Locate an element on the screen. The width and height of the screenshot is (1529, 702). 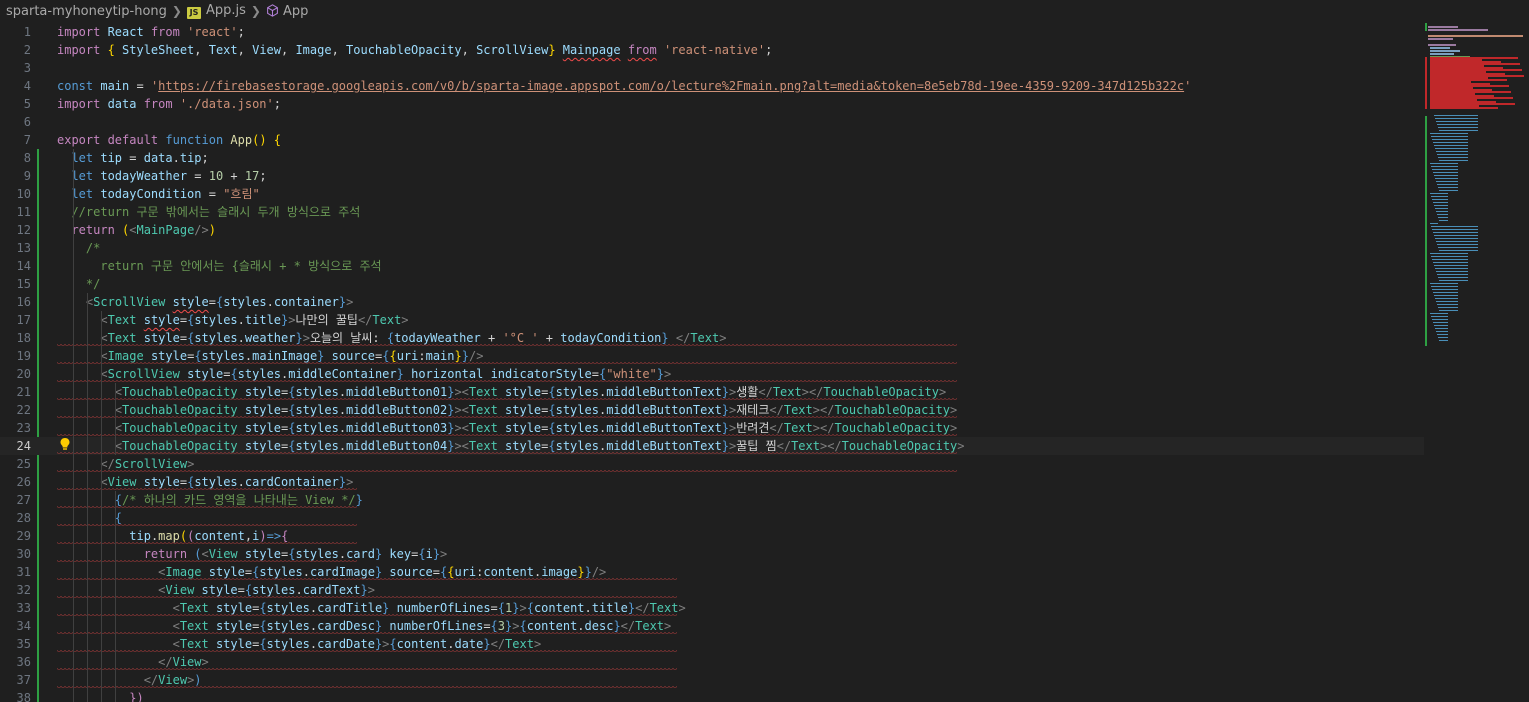
line-number: 29 is located at coordinates (15, 536).